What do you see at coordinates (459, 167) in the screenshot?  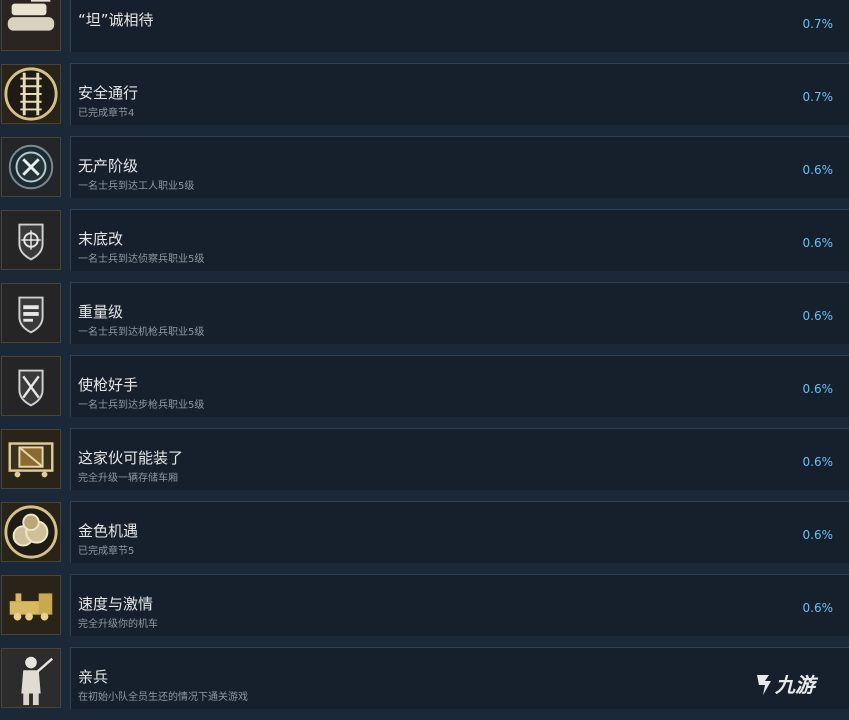 I see `achievement-panel: 无产阶级一名士兵到达工人职业5级 0.6%` at bounding box center [459, 167].